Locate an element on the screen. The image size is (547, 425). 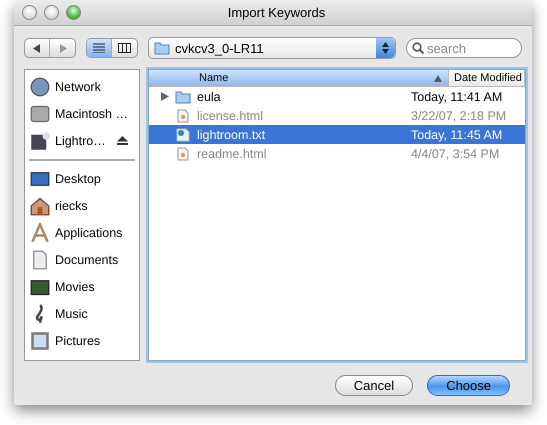
list-view-button is located at coordinates (99, 48).